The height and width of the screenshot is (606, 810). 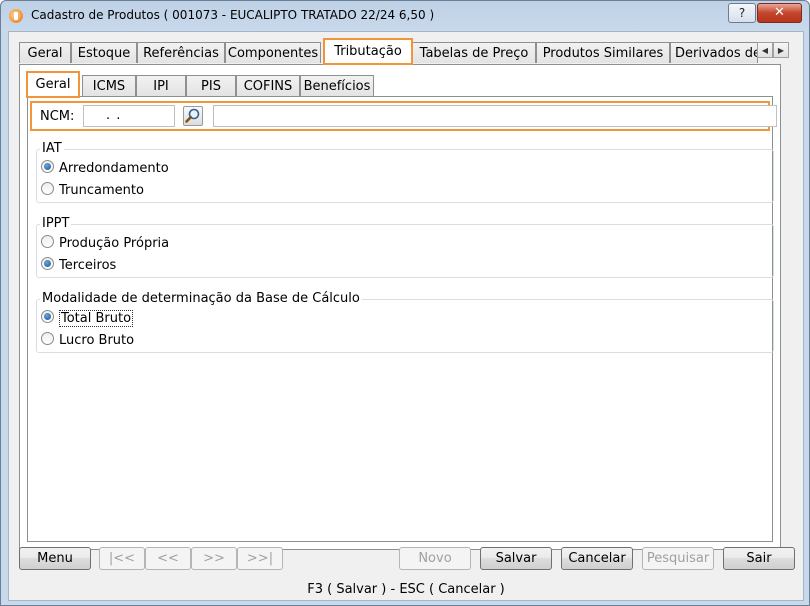 I want to click on radio-label: Lucro Bruto, so click(x=97, y=340).